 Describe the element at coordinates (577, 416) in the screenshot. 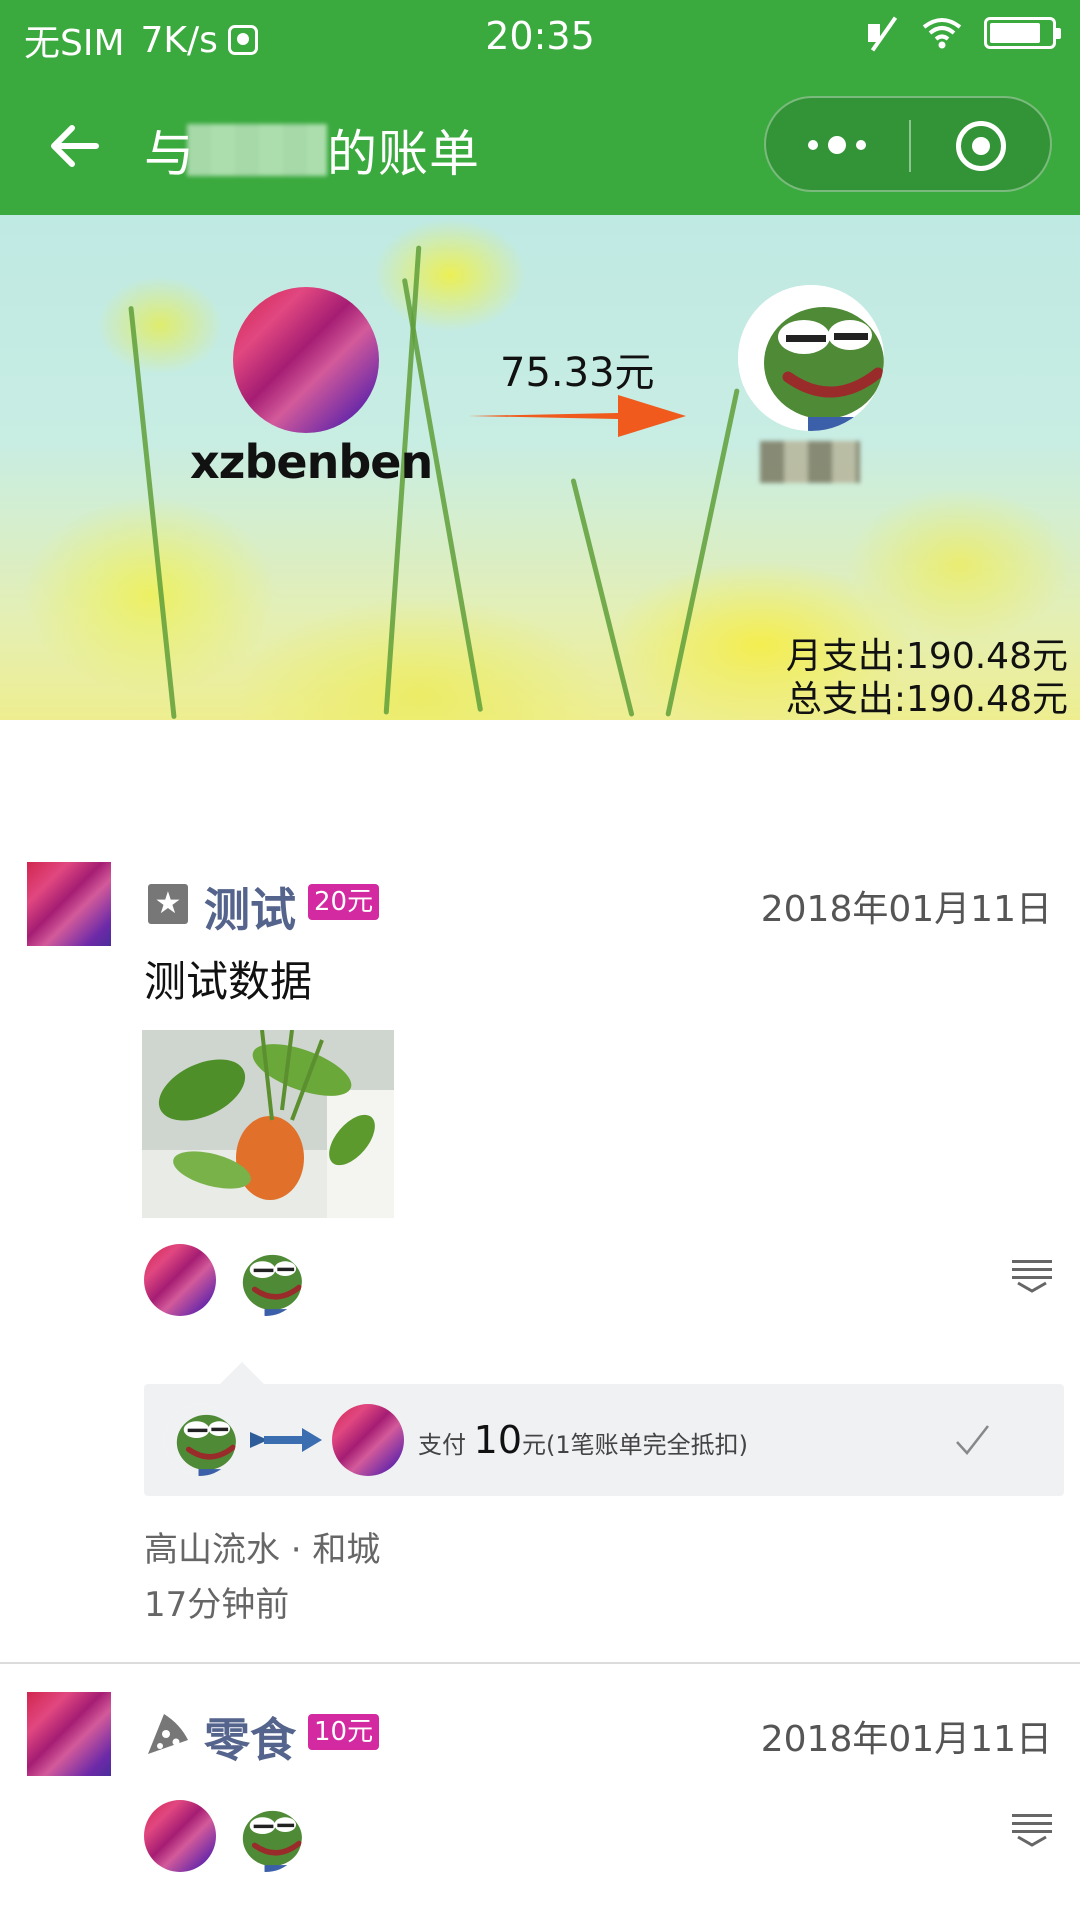

I see `transfer-arrow-icon` at that location.